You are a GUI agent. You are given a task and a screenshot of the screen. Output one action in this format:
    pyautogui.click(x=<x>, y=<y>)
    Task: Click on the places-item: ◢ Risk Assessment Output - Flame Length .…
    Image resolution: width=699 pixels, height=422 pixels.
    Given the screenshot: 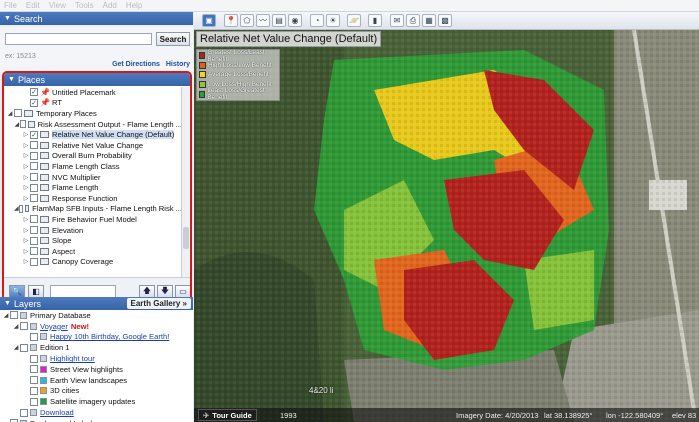 What is the action you would take?
    pyautogui.click(x=93, y=124)
    